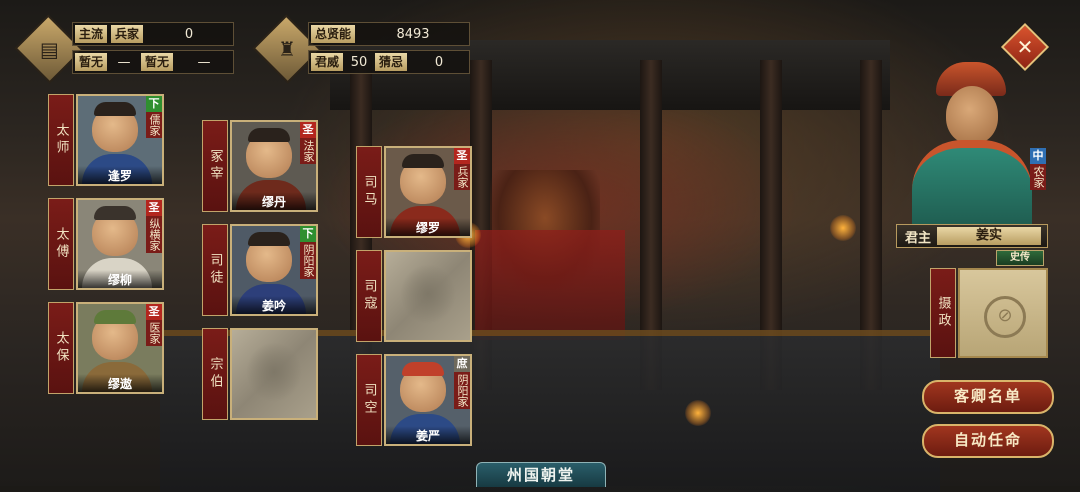 The image size is (1080, 492). I want to click on secondary-label-2: 暂无, so click(157, 62).